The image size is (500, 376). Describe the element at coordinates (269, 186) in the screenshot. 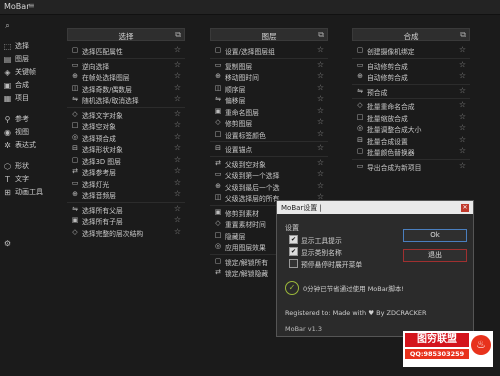

I see `list-item: ⊕ 父级到最后一个选 ☆` at that location.